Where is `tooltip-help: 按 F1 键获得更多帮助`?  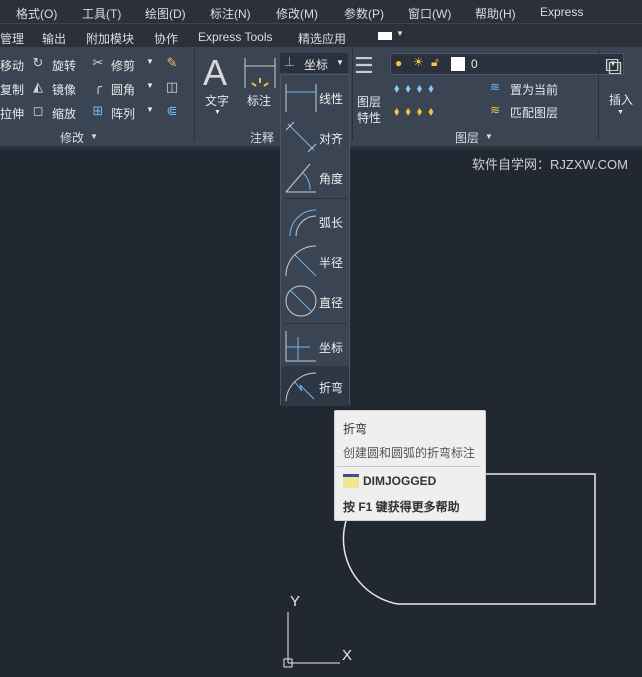 tooltip-help: 按 F1 键获得更多帮助 is located at coordinates (401, 507).